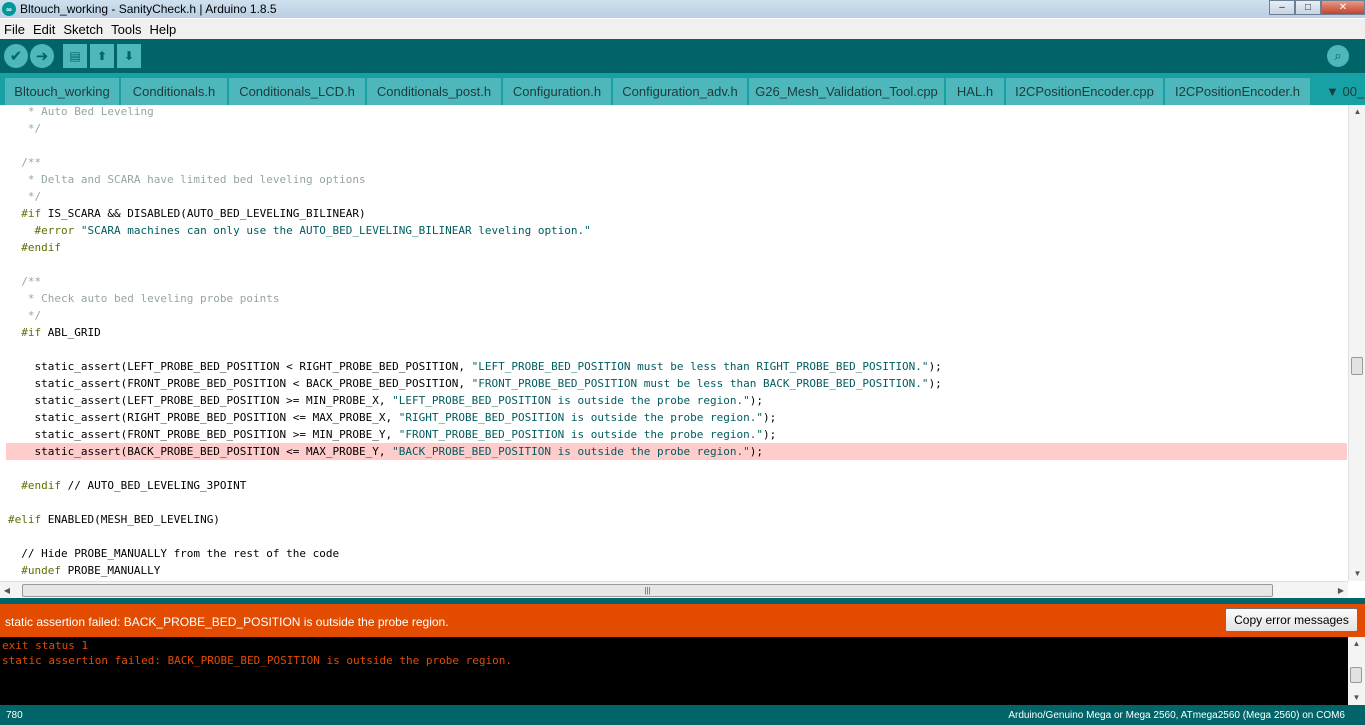  What do you see at coordinates (1342, 91) in the screenshot?
I see `tab-overflow-menu: ▼ 00_` at bounding box center [1342, 91].